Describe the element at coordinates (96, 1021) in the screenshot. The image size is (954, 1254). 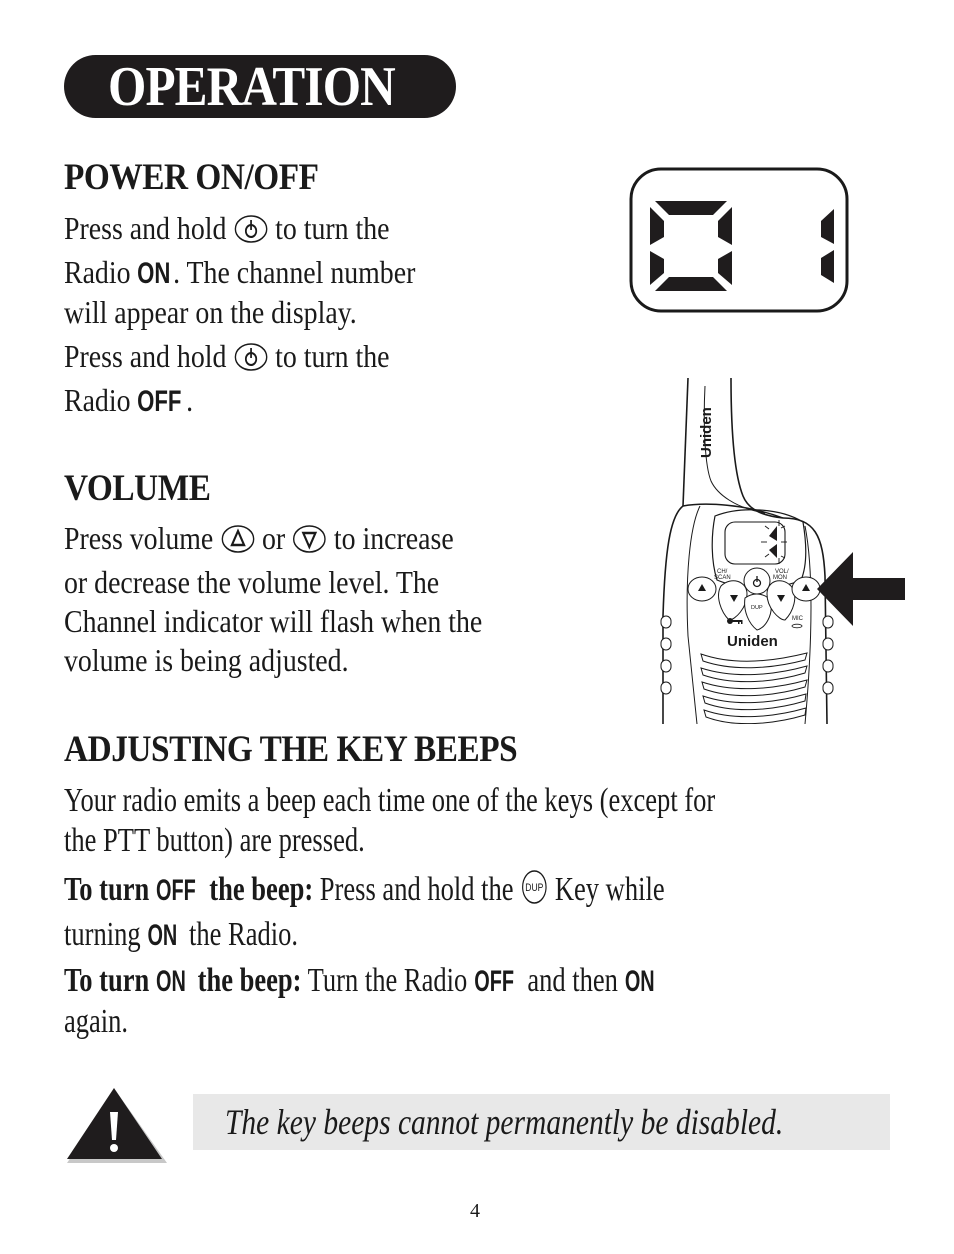
I see `turn-on-line-2: again.` at that location.